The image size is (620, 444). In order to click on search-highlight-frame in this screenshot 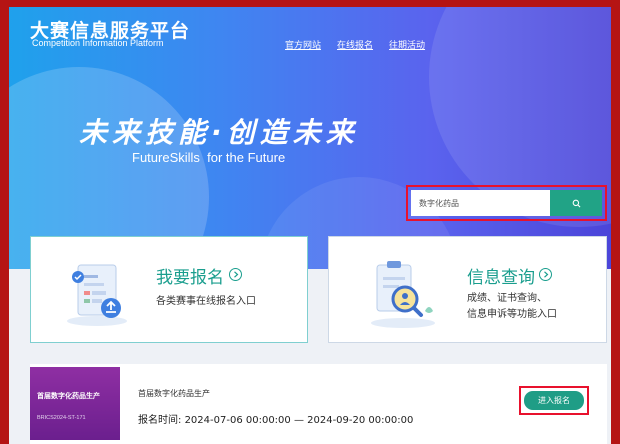, I will do `click(506, 203)`.